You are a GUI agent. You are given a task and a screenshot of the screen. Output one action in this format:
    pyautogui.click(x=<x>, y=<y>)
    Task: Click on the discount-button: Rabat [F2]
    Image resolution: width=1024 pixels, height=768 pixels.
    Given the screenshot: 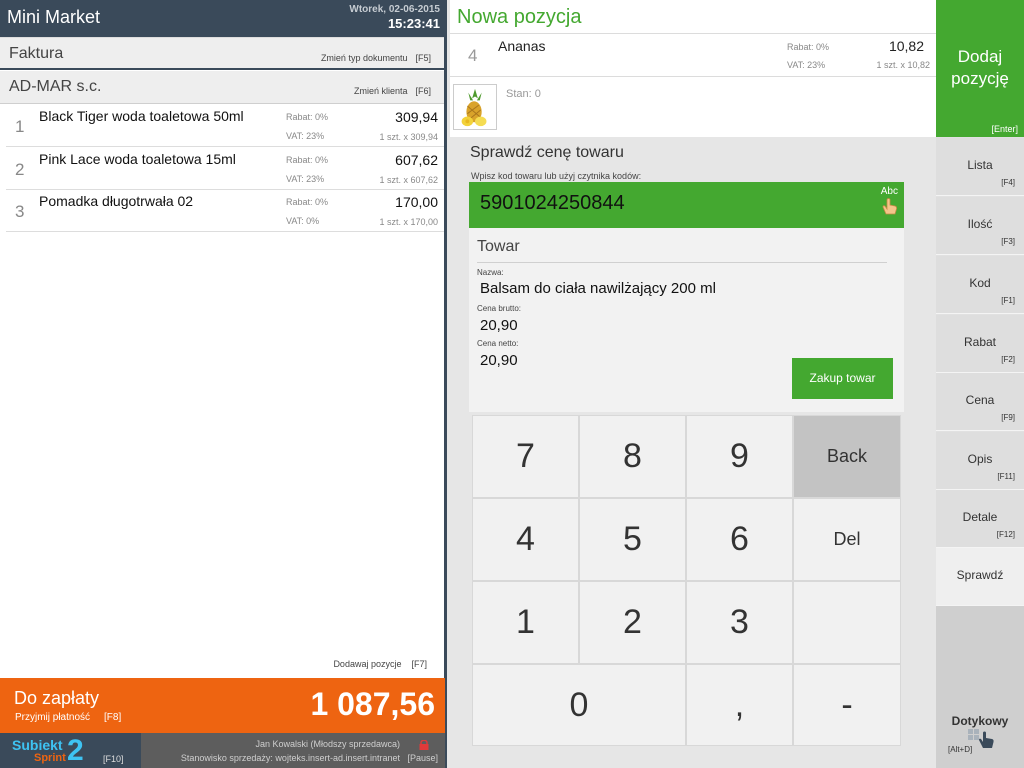 What is the action you would take?
    pyautogui.click(x=980, y=344)
    